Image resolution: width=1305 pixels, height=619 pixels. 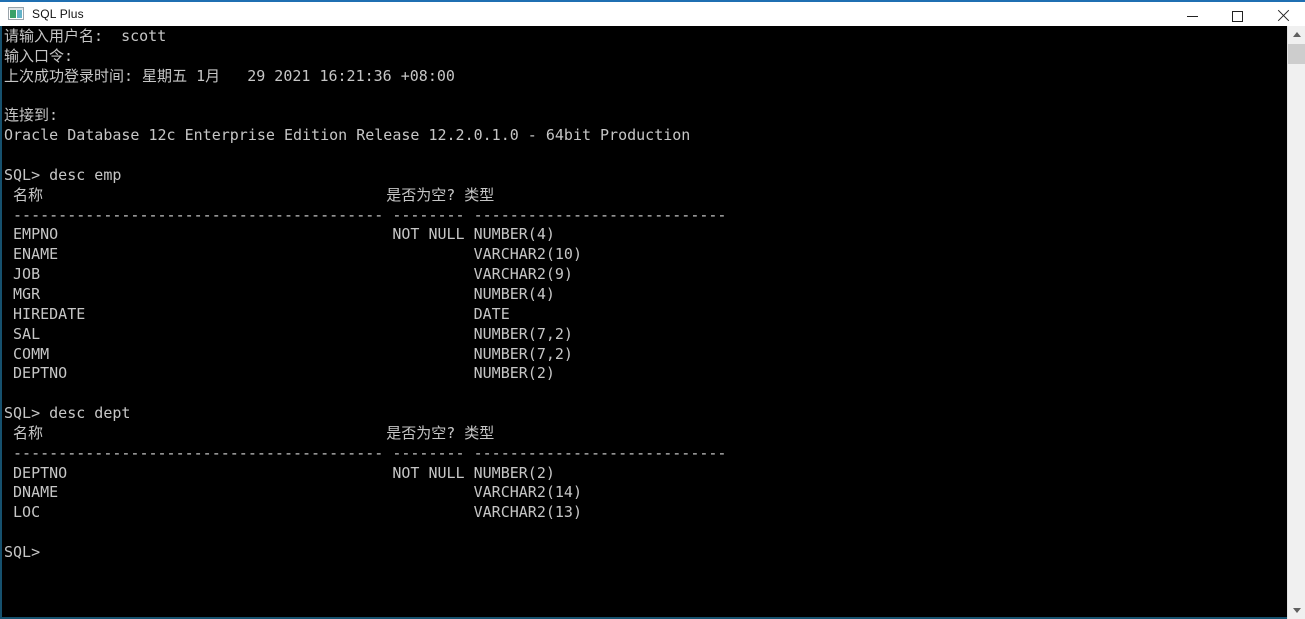 I want to click on chevron-down-icon, so click(x=1296, y=610).